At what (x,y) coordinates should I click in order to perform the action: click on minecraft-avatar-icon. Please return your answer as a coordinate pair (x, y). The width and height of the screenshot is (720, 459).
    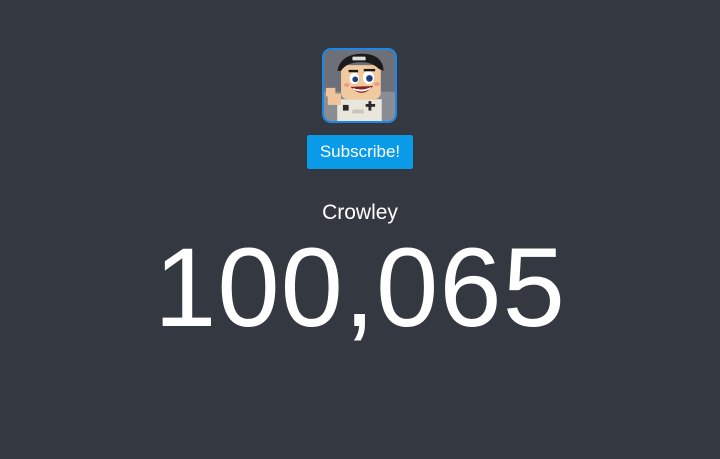
    Looking at the image, I should click on (359, 85).